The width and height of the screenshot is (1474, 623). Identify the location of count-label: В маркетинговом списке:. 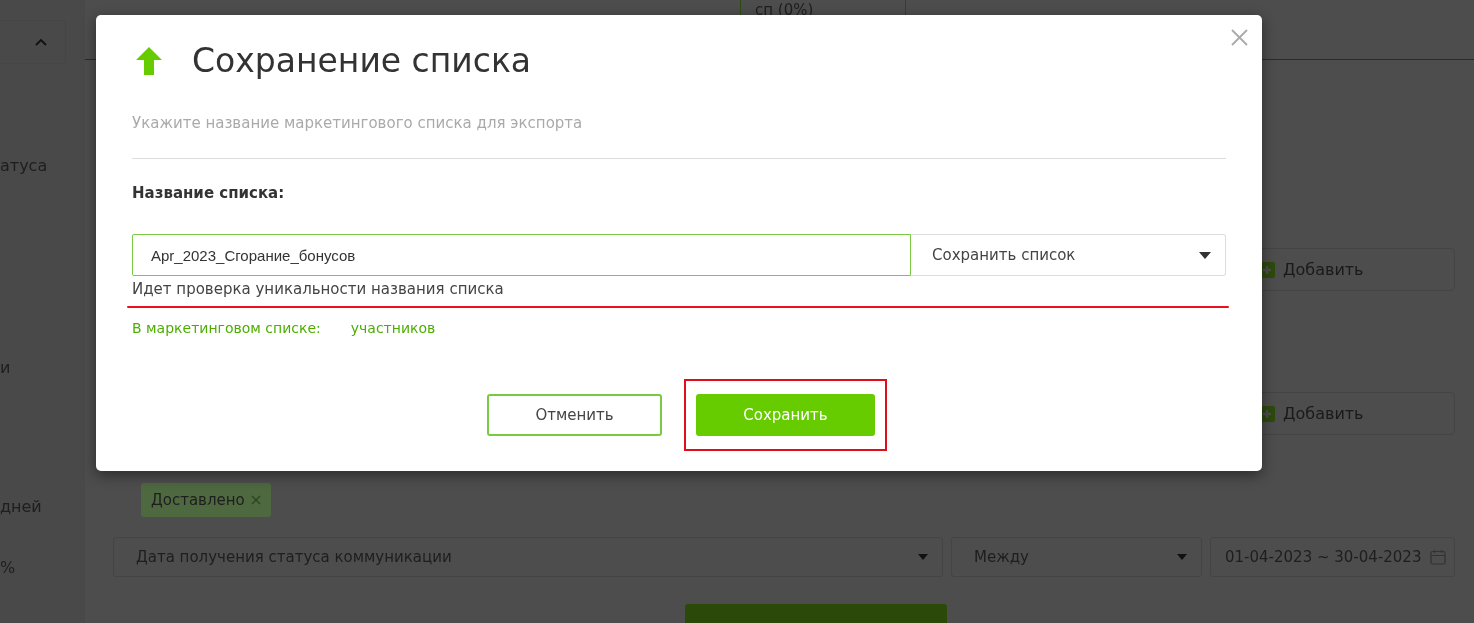
(226, 328).